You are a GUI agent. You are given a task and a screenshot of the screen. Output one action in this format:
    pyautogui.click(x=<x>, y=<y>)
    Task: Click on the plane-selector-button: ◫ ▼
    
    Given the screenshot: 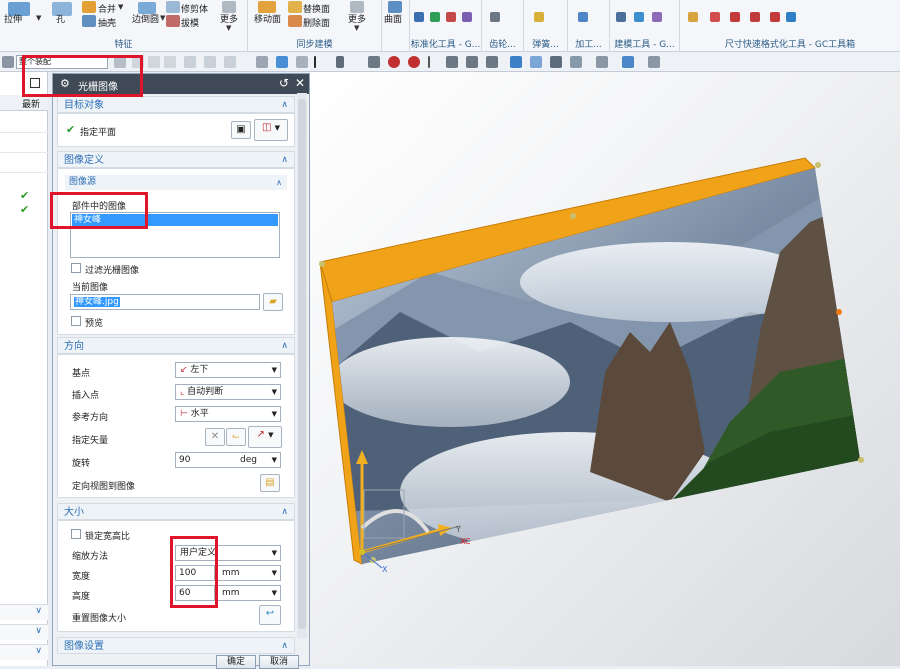 What is the action you would take?
    pyautogui.click(x=271, y=130)
    